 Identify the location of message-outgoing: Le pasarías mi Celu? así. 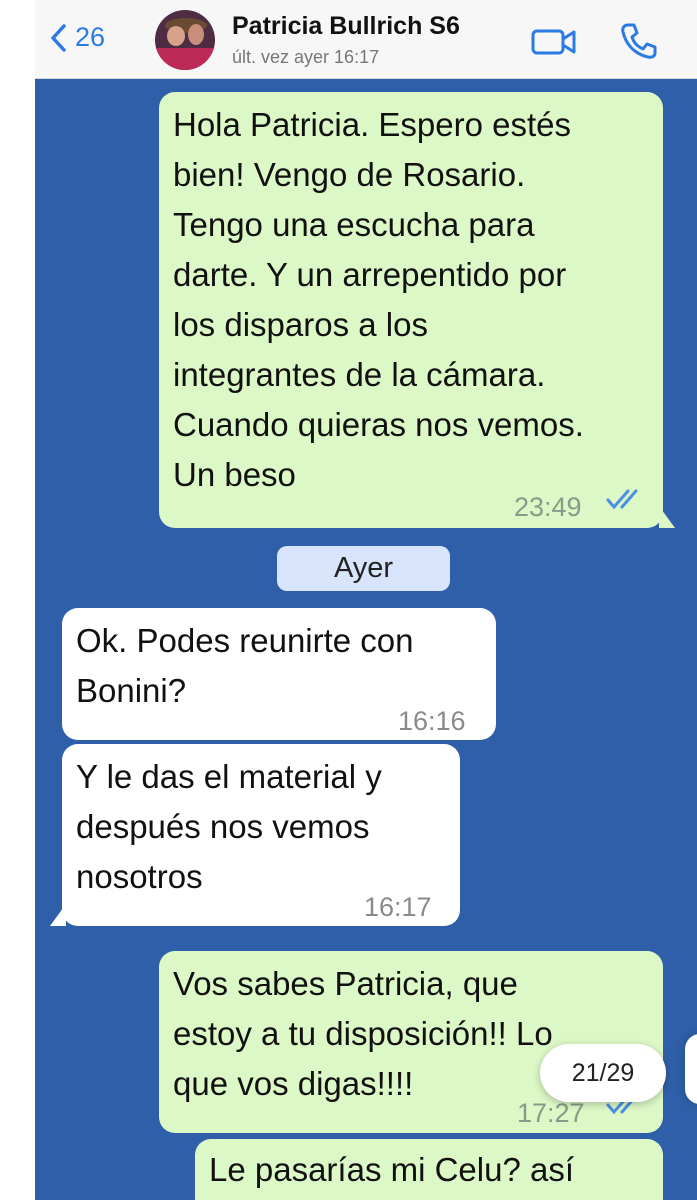
(429, 1169).